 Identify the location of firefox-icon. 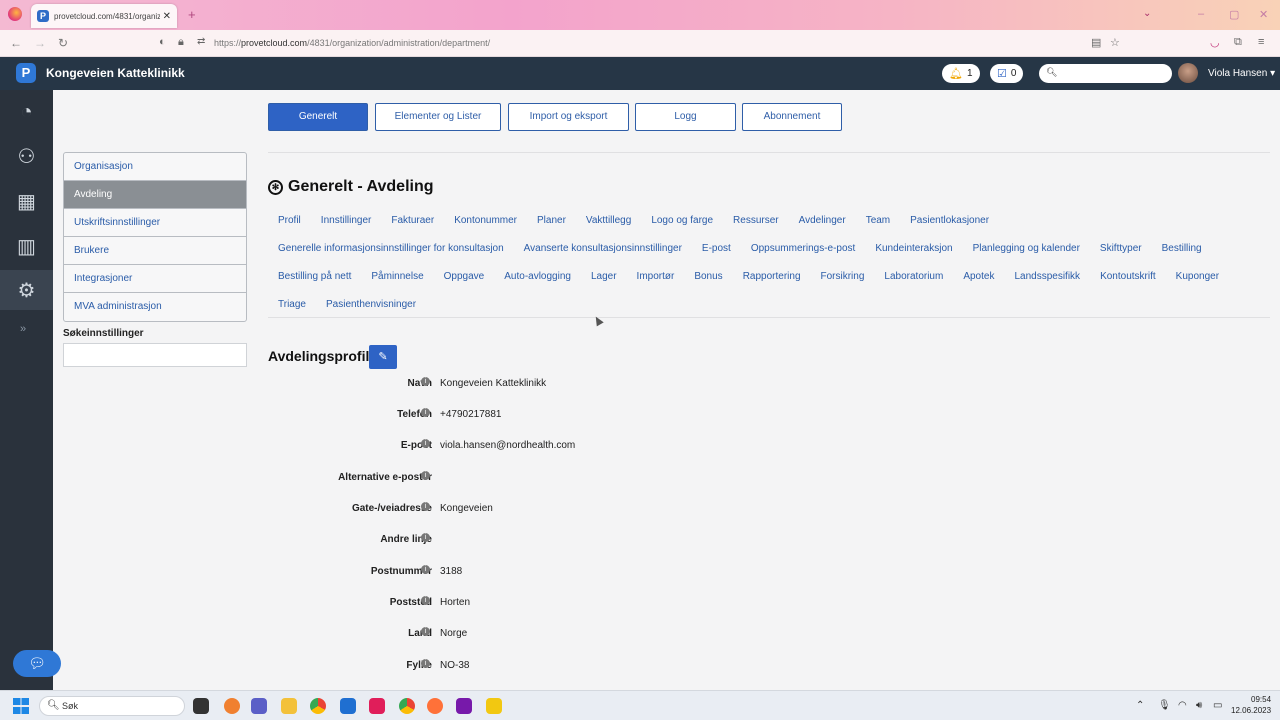
(15, 14).